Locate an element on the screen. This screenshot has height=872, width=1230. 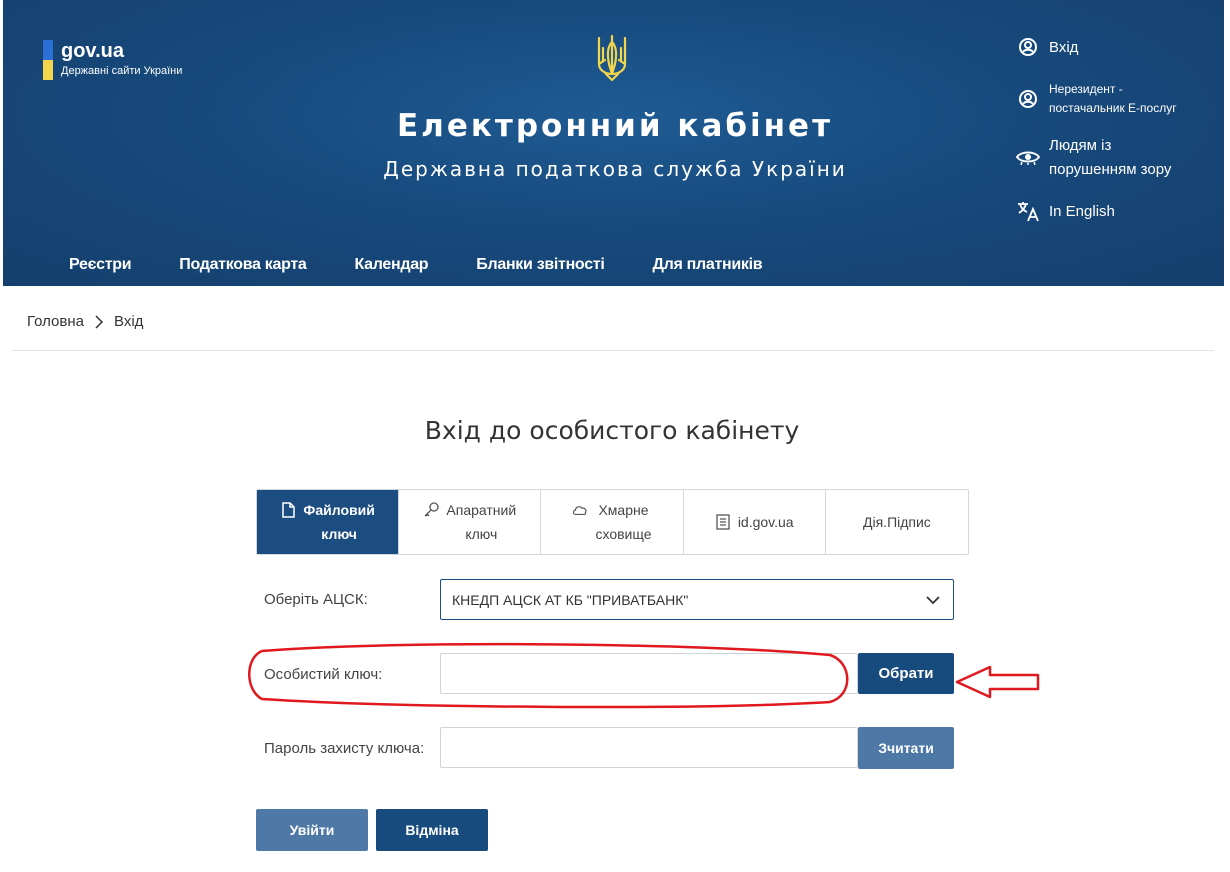
cloud-icon is located at coordinates (580, 510).